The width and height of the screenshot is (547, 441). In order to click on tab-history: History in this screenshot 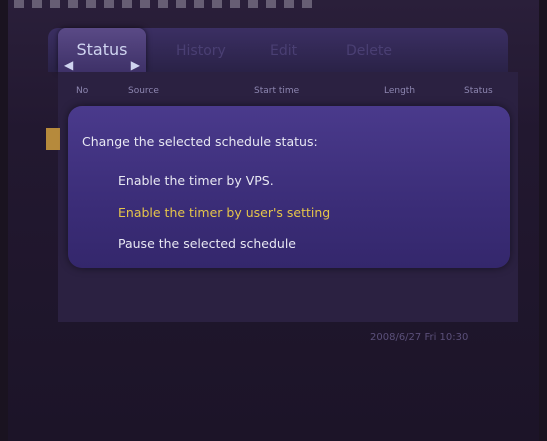, I will do `click(201, 51)`.